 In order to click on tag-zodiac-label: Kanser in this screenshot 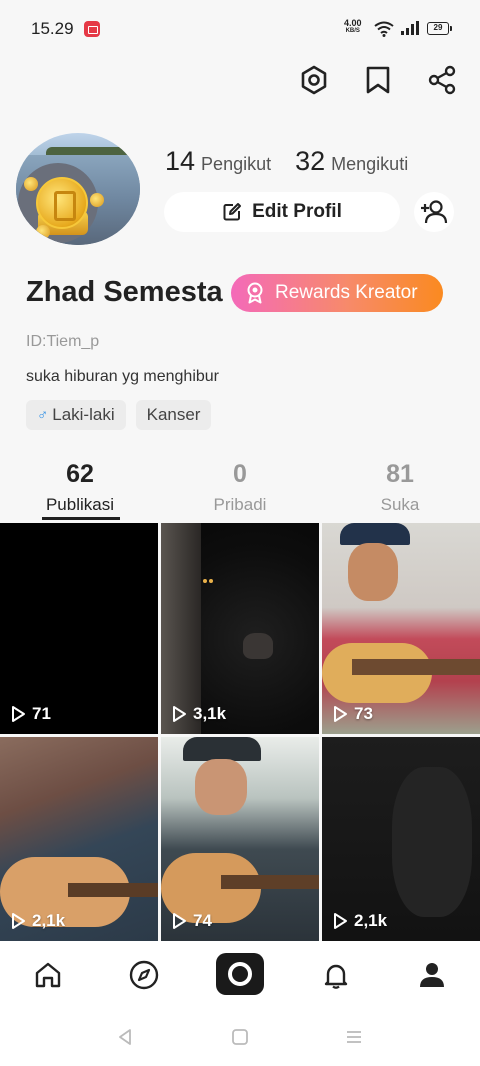, I will do `click(173, 414)`.